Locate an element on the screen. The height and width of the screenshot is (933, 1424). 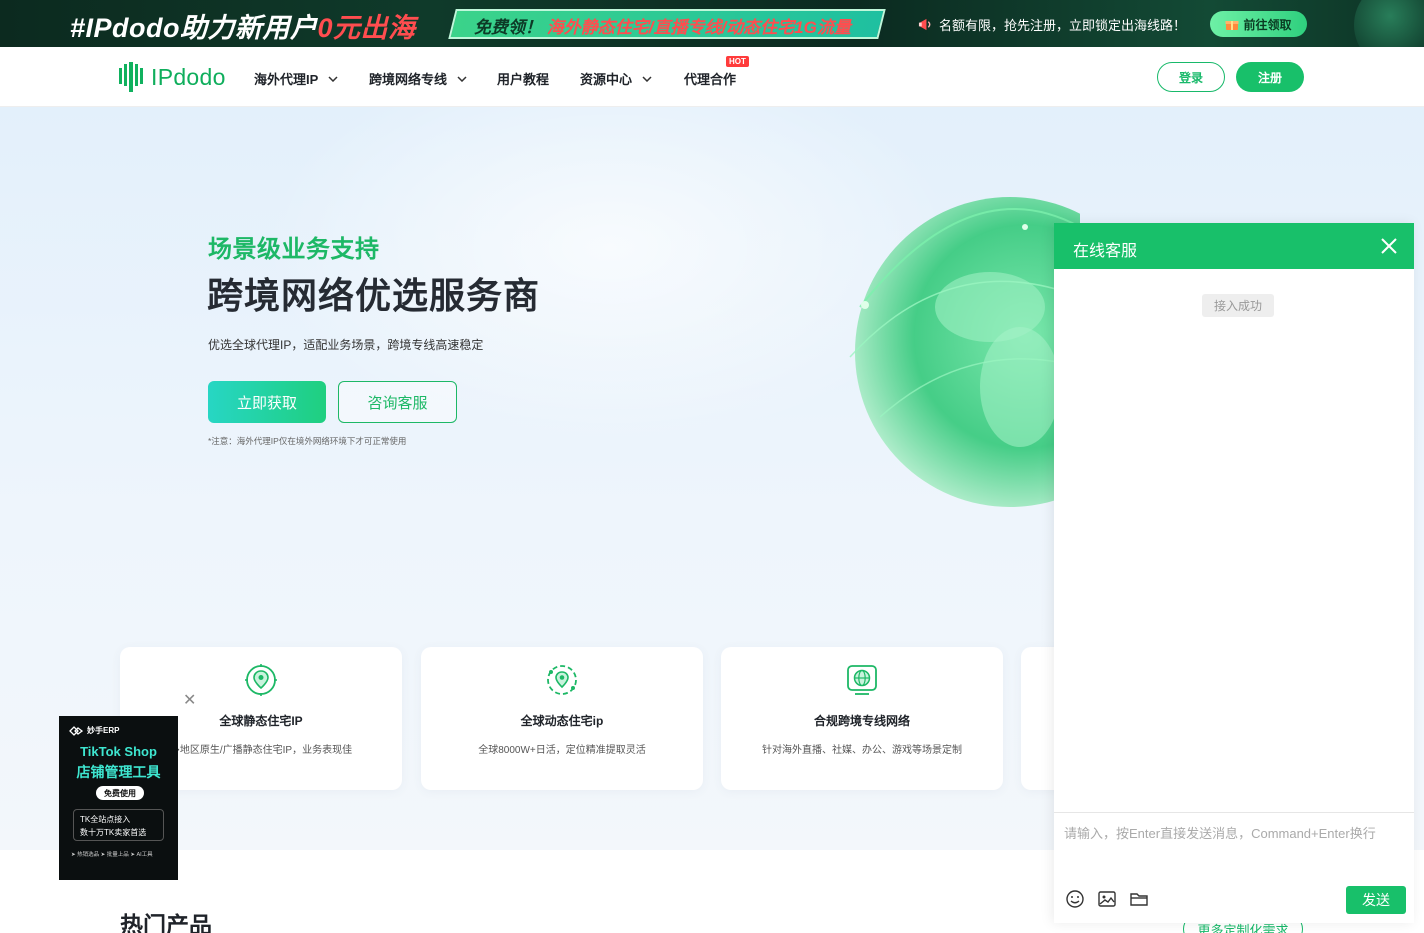
promo-strip-prefix: 免费领！ is located at coordinates (508, 27).